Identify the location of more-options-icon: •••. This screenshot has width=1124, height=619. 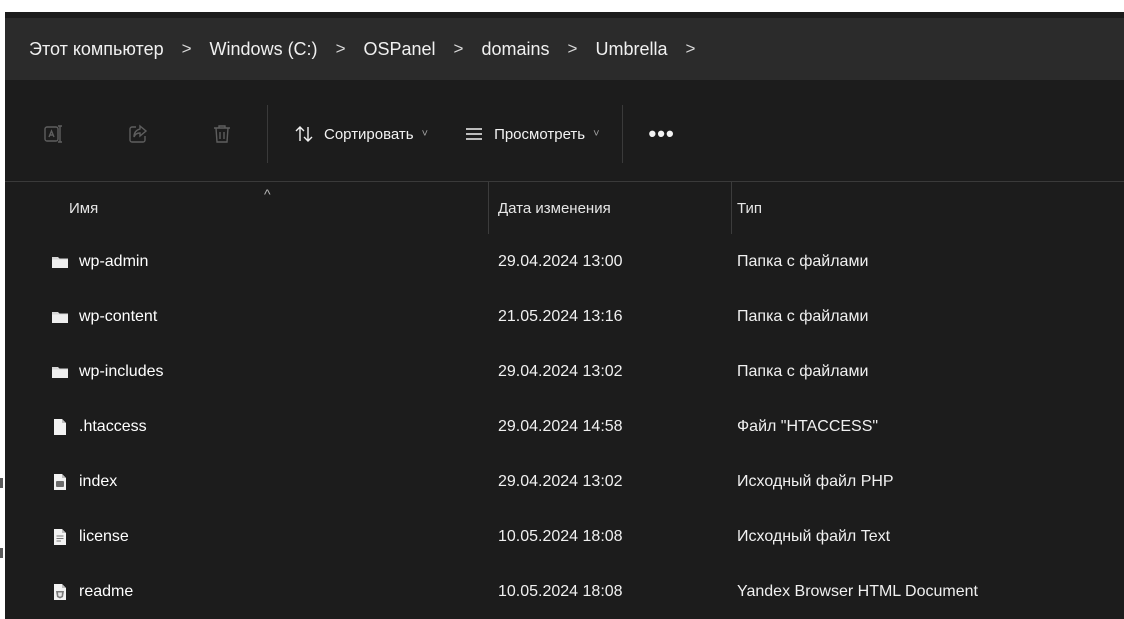
(662, 134).